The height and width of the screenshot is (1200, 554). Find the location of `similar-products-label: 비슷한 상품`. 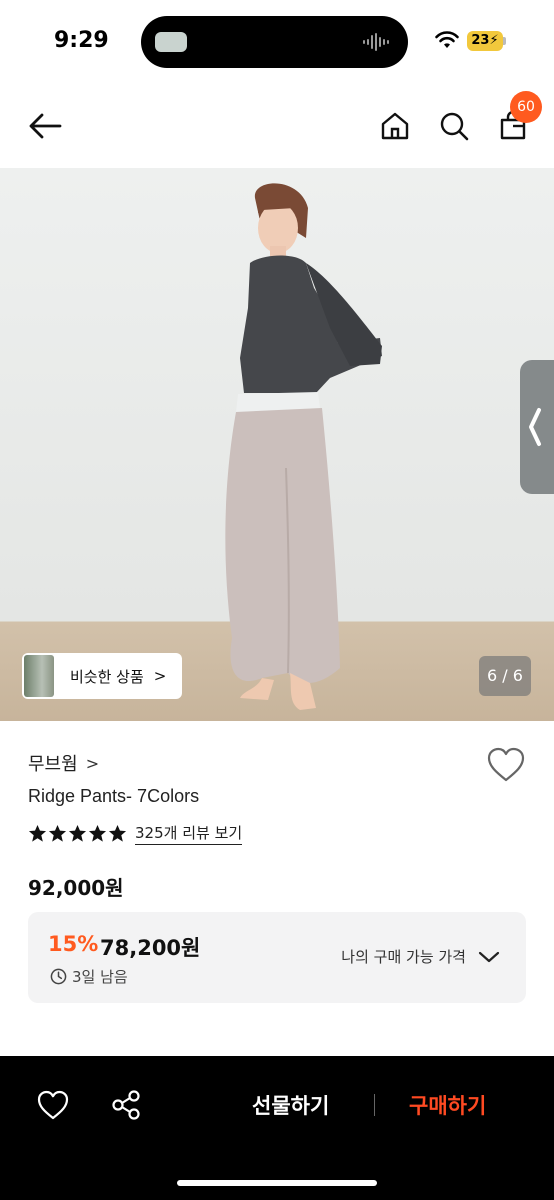

similar-products-label: 비슷한 상품 is located at coordinates (107, 676).